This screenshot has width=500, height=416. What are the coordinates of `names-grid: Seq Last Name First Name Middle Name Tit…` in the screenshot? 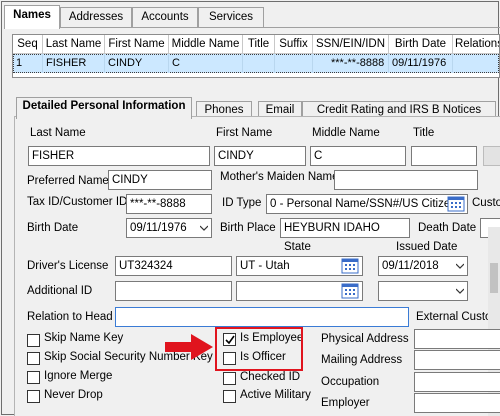 It's located at (256, 56).